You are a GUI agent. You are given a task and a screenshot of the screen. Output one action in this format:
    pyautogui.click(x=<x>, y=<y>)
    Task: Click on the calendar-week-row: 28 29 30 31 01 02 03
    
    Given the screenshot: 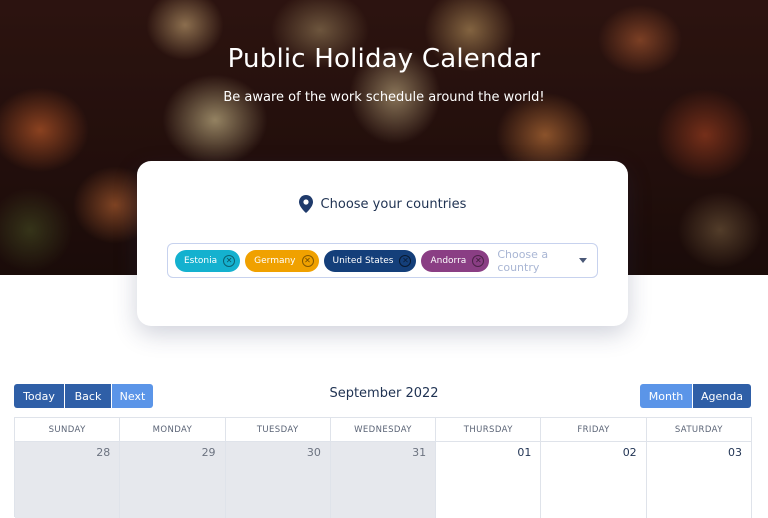 What is the action you would take?
    pyautogui.click(x=383, y=480)
    